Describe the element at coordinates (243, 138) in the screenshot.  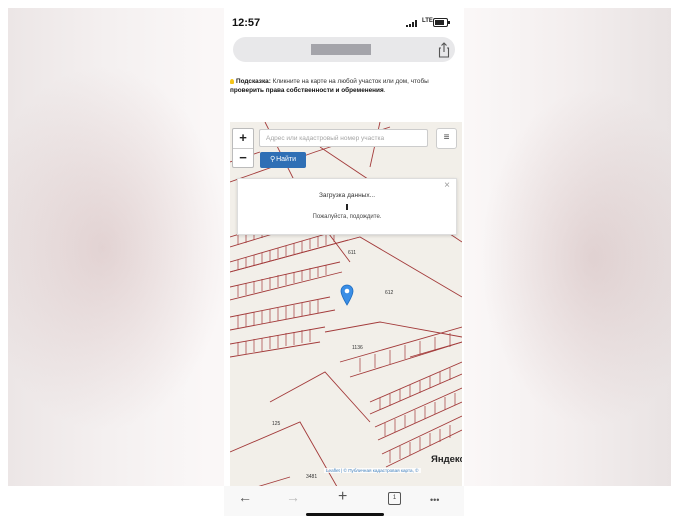
I see `zoom-in-button: +` at that location.